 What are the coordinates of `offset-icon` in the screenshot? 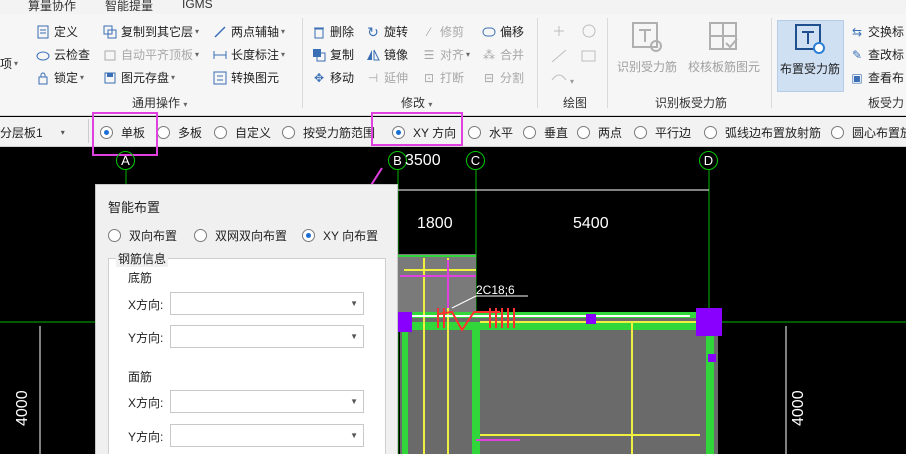 It's located at (489, 32).